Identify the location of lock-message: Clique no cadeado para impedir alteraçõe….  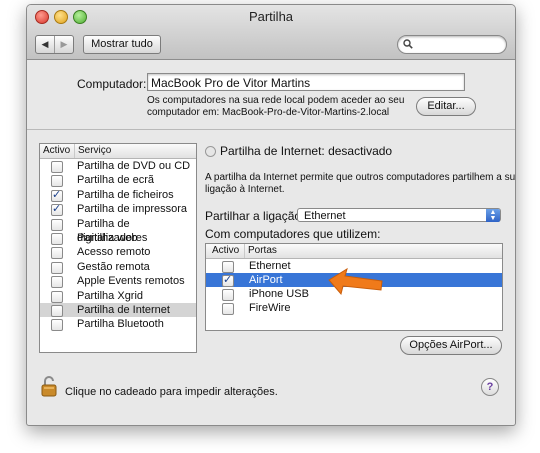
(171, 392).